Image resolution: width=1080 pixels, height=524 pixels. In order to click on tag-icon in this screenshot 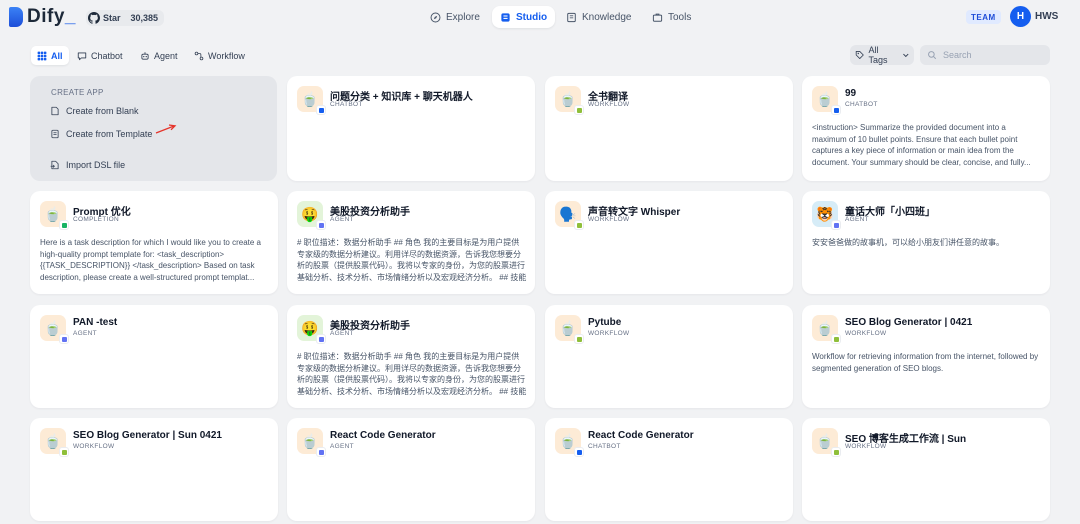, I will do `click(859, 55)`.